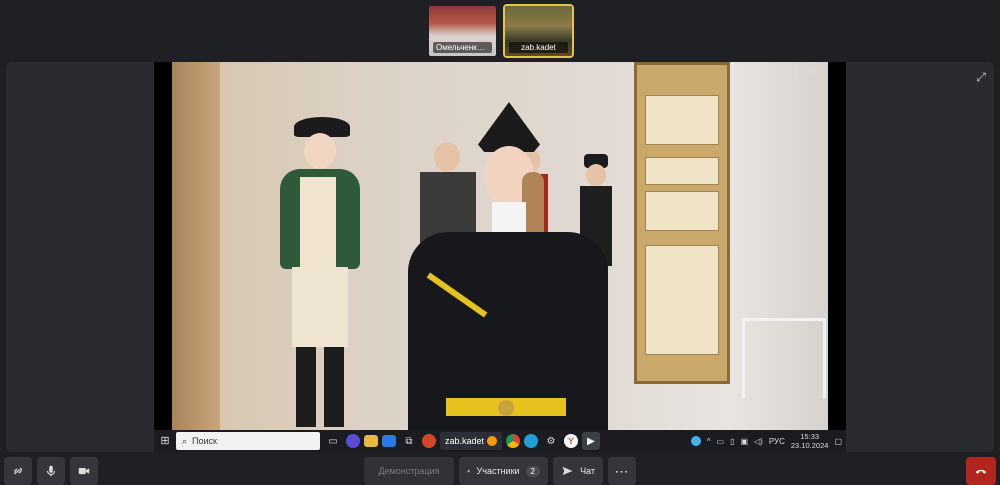 This screenshot has height=485, width=1000. I want to click on taskbar-search: ⌕ Поиск, so click(248, 441).